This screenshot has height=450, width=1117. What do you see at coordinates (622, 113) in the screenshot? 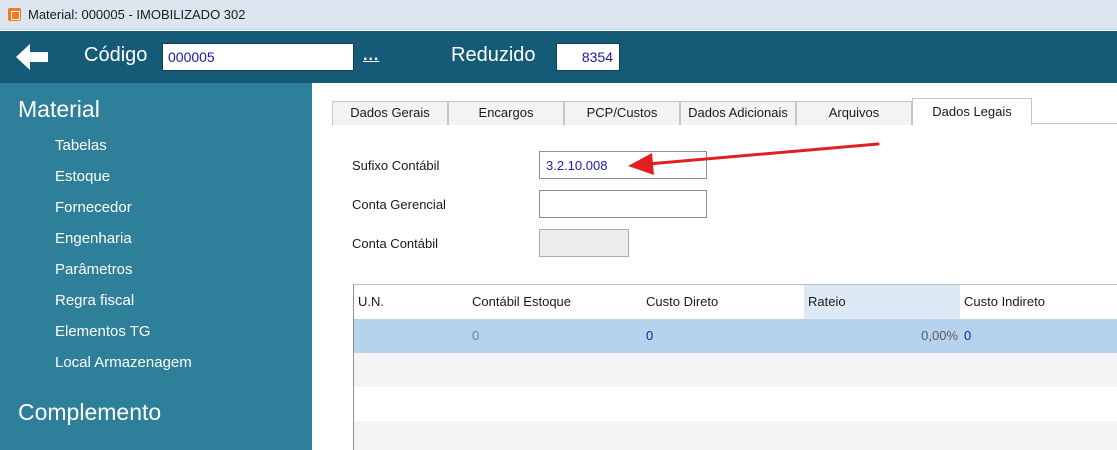
I see `tab-pcp-custos: PCP/Custos` at bounding box center [622, 113].